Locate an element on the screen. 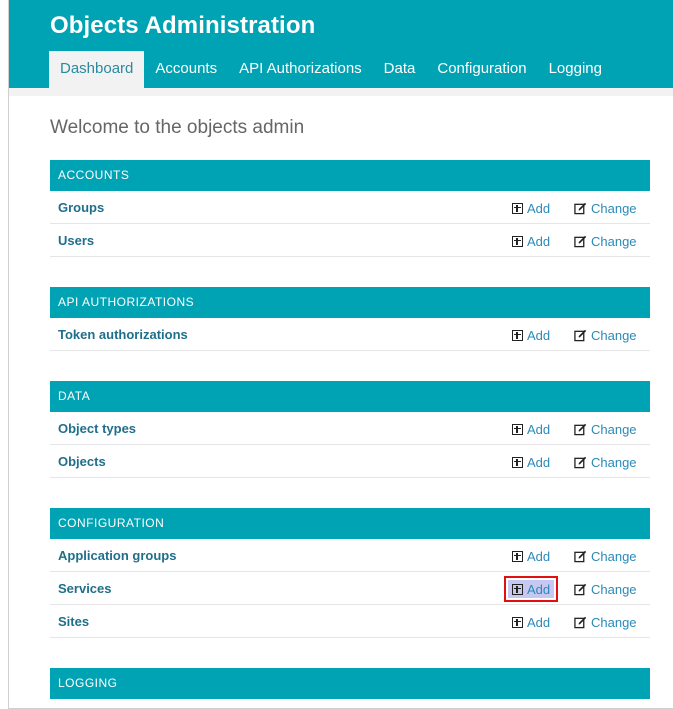 Image resolution: width=673 pixels, height=709 pixels. row-label-services: Services is located at coordinates (85, 588).